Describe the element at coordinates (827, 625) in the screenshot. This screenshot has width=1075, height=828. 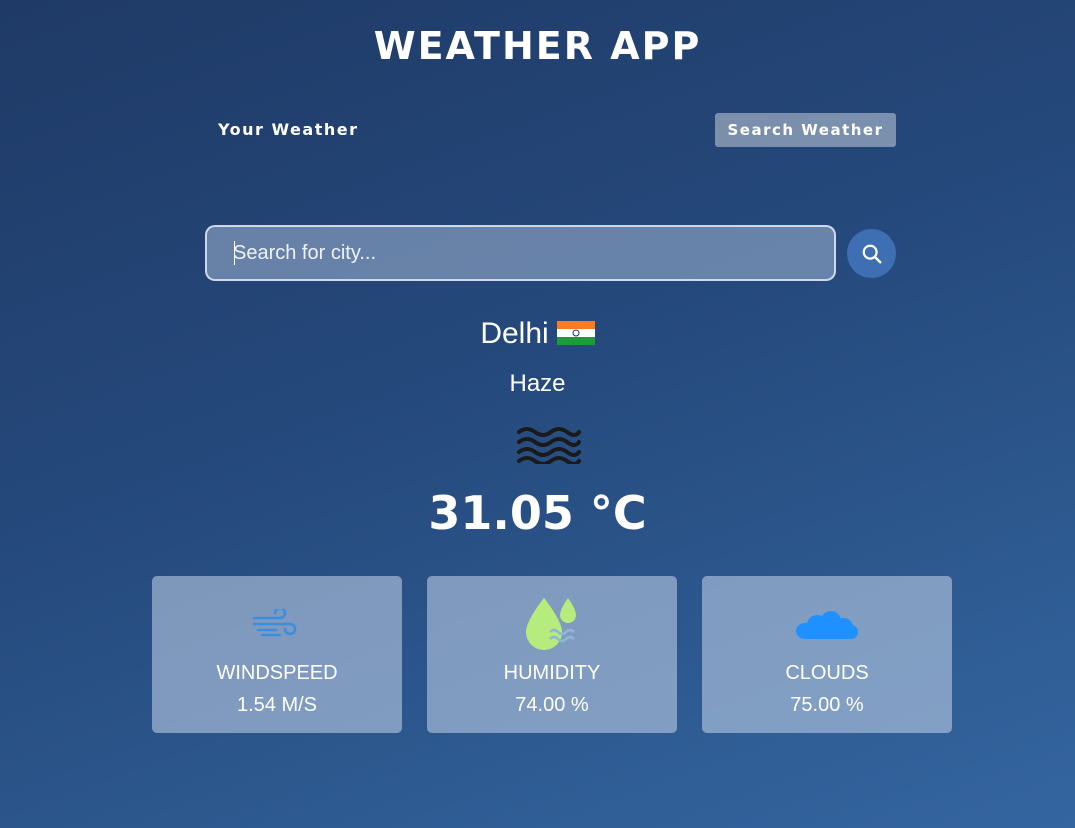
I see `cloud-icon` at that location.